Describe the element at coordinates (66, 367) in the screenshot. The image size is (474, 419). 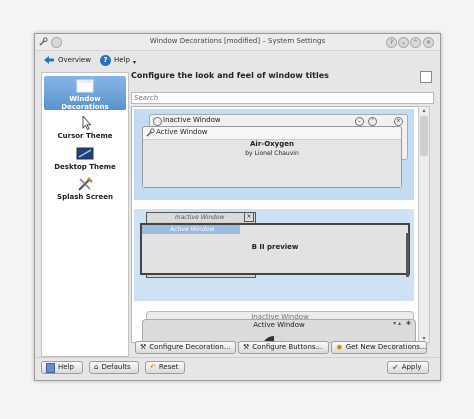
I see `help-label: Help` at that location.